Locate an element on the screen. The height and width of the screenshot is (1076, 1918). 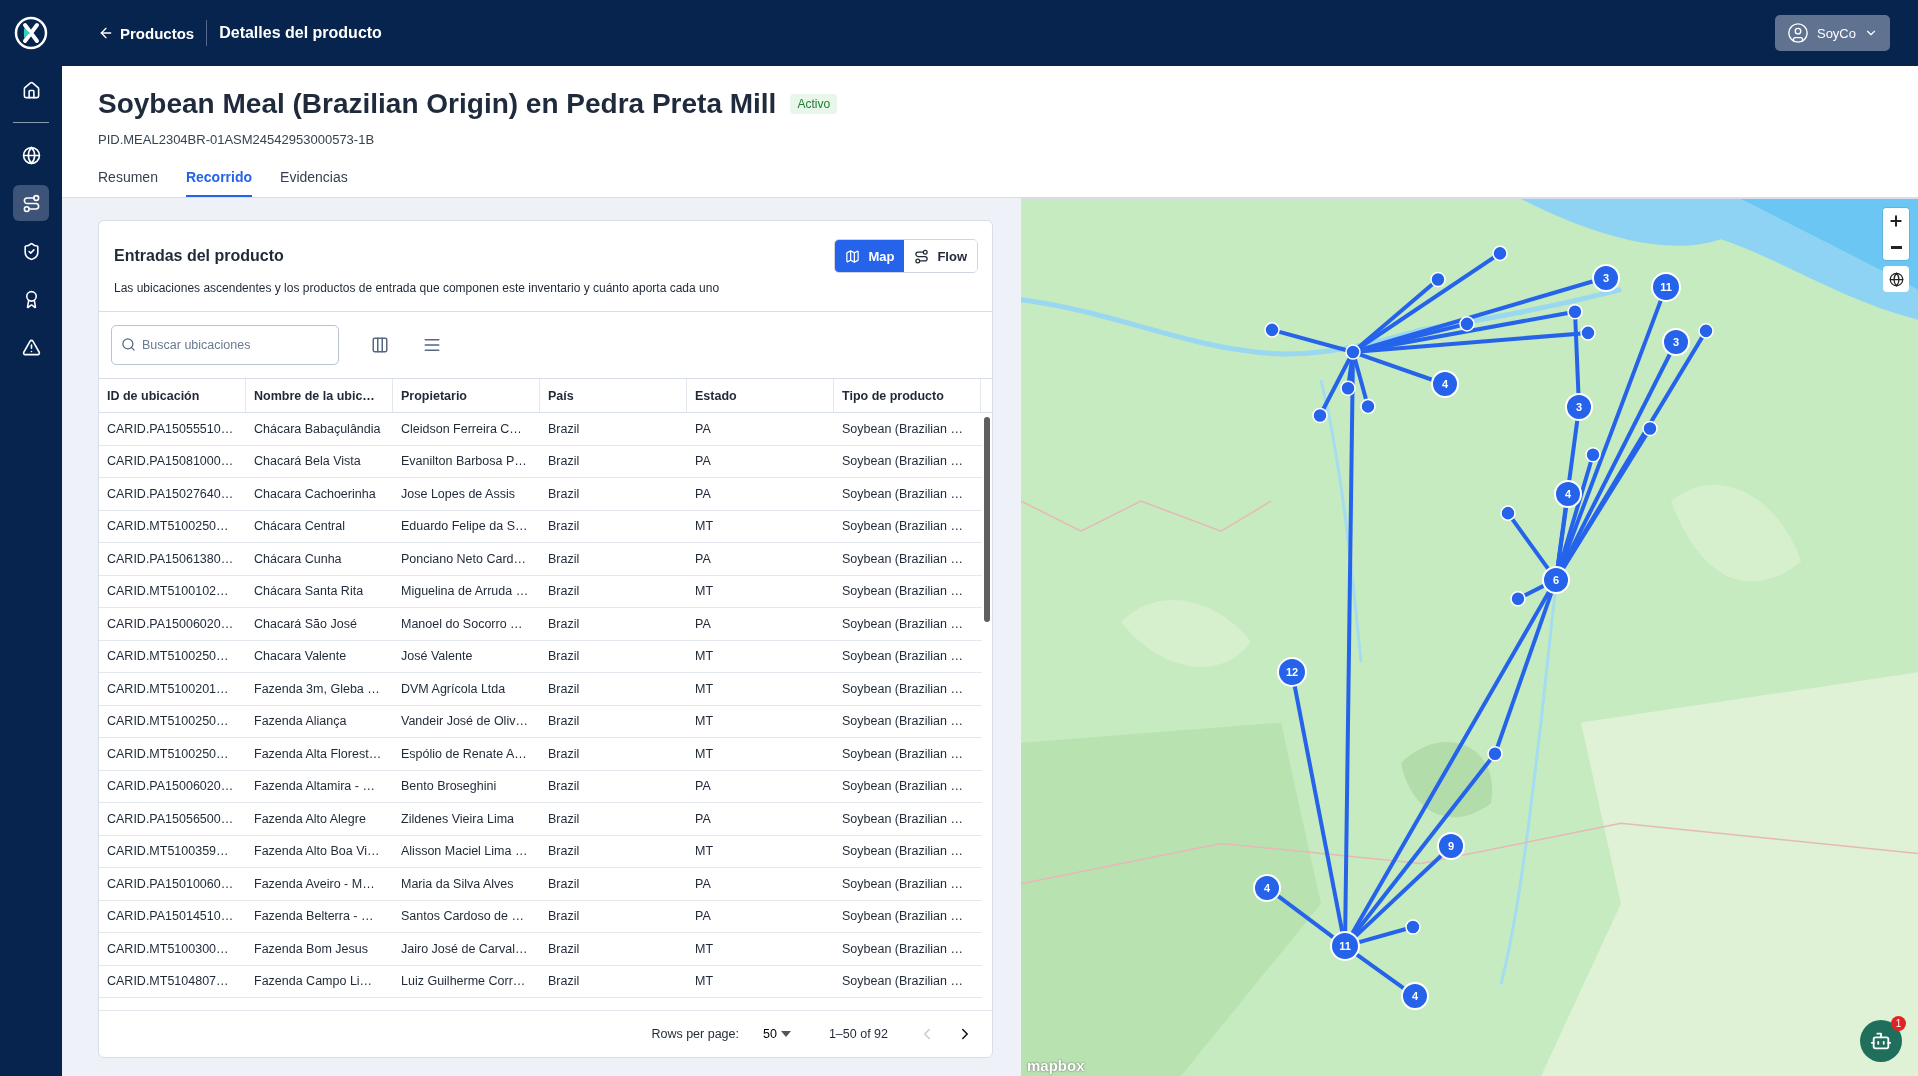
shield-check-icon is located at coordinates (31, 251).